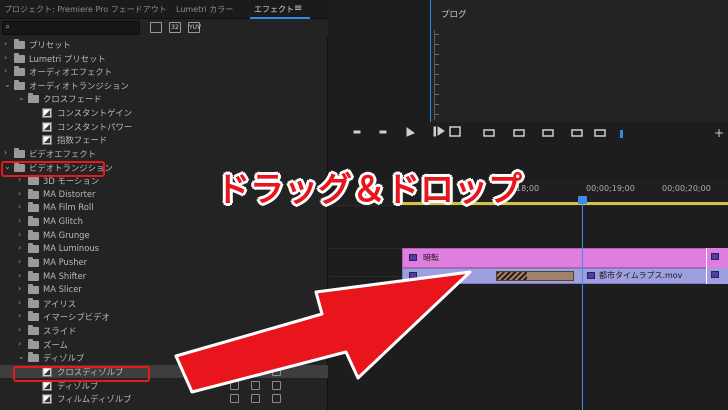 This screenshot has height=410, width=728. Describe the element at coordinates (717, 276) in the screenshot. I see `video-clip-next` at that location.